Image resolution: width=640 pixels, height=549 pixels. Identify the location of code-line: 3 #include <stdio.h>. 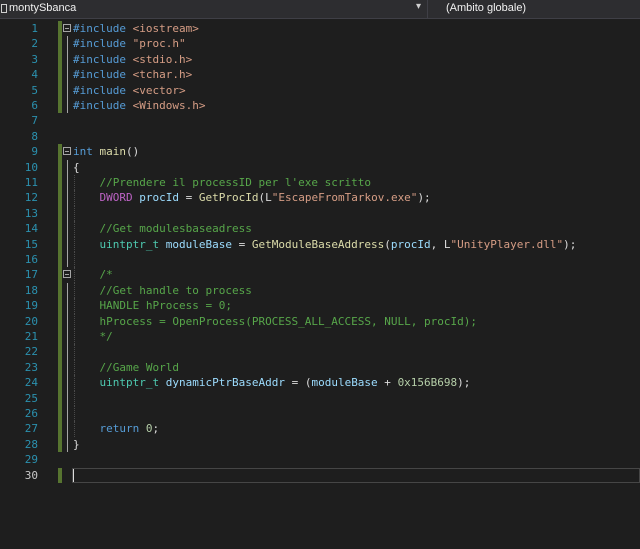
(320, 59).